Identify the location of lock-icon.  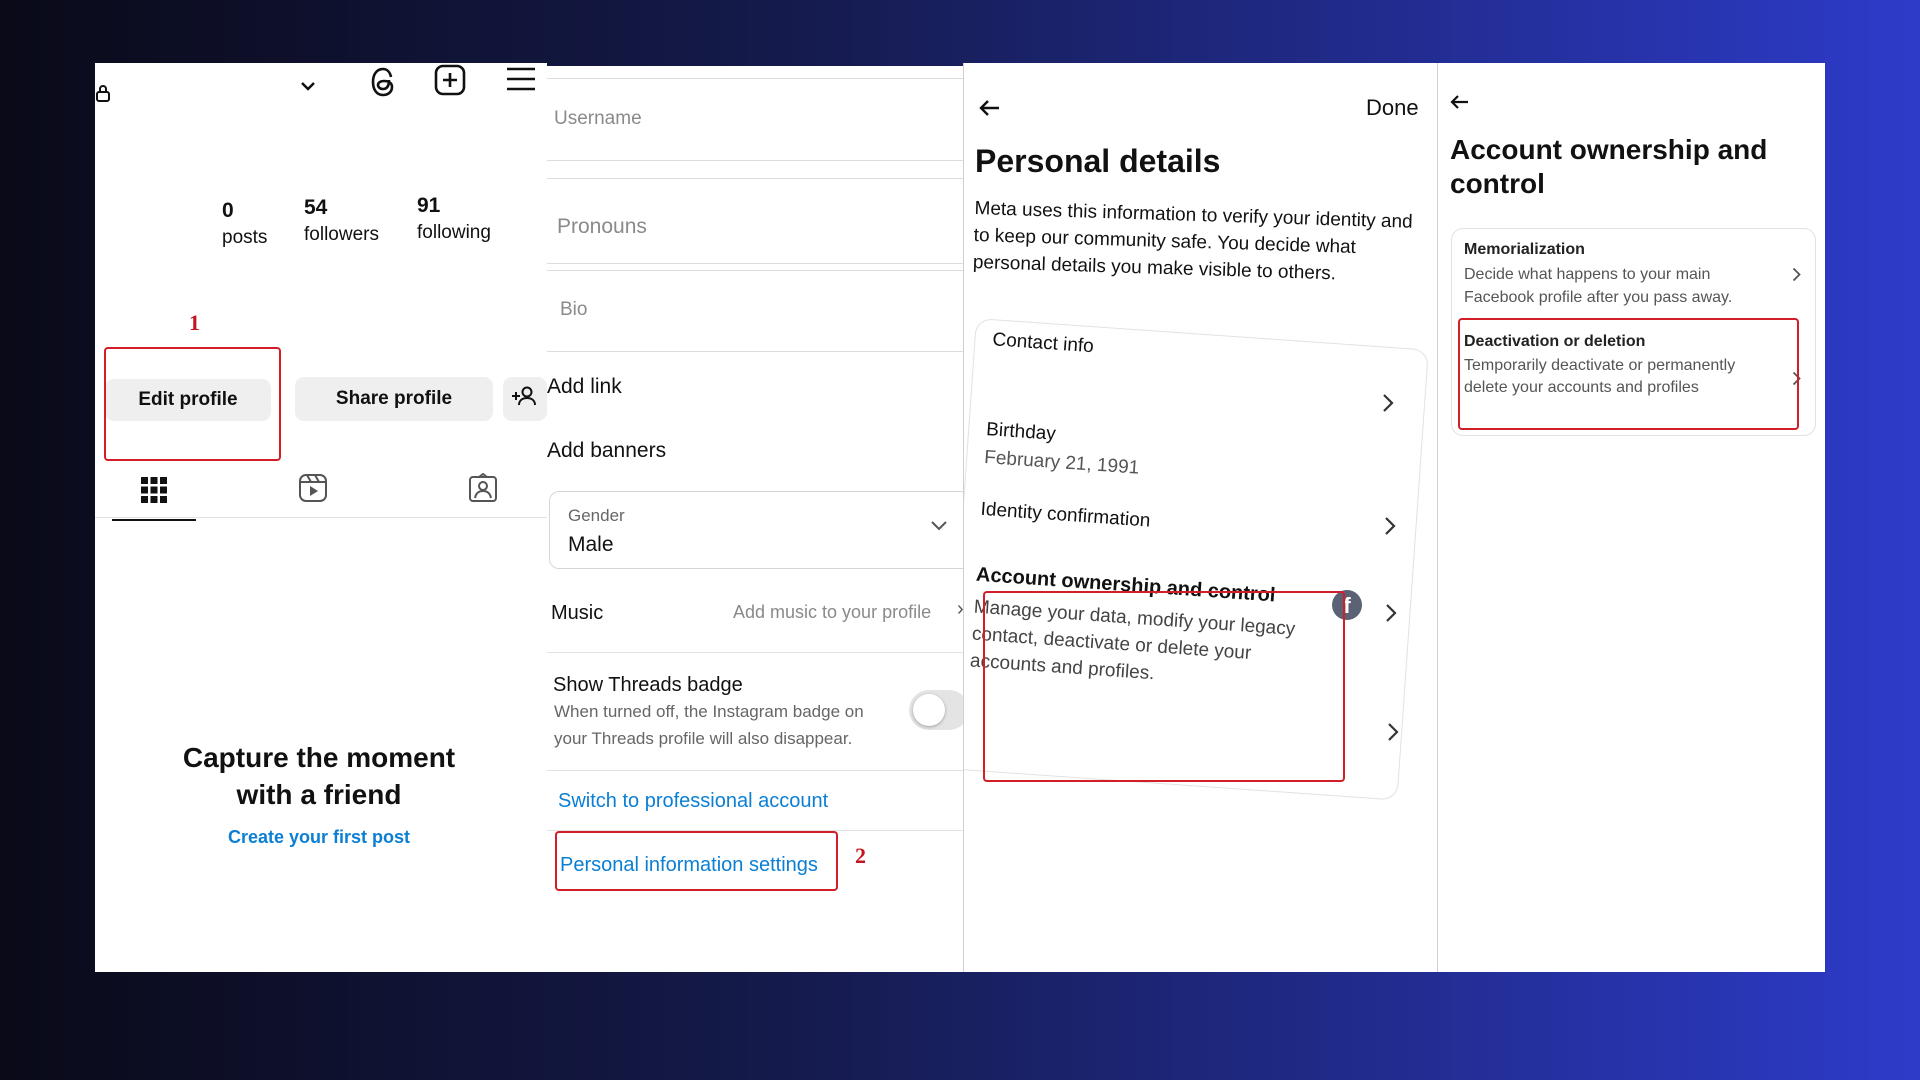
(103, 93).